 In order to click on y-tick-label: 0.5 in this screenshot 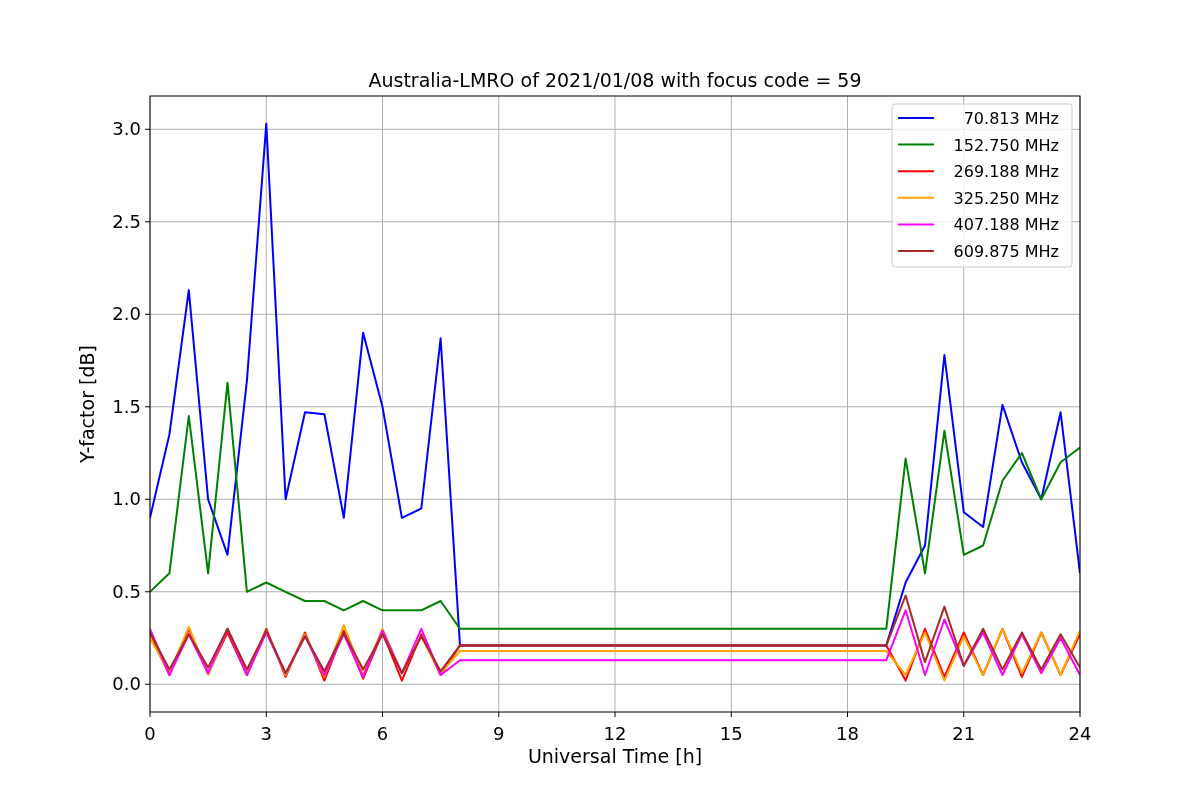, I will do `click(126, 591)`.